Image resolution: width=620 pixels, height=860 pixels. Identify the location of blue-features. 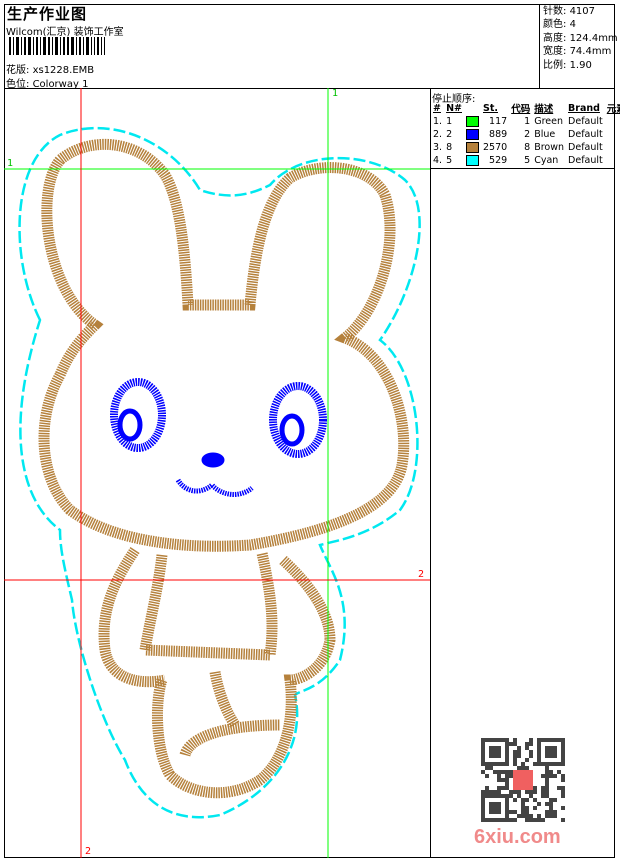
(218, 437).